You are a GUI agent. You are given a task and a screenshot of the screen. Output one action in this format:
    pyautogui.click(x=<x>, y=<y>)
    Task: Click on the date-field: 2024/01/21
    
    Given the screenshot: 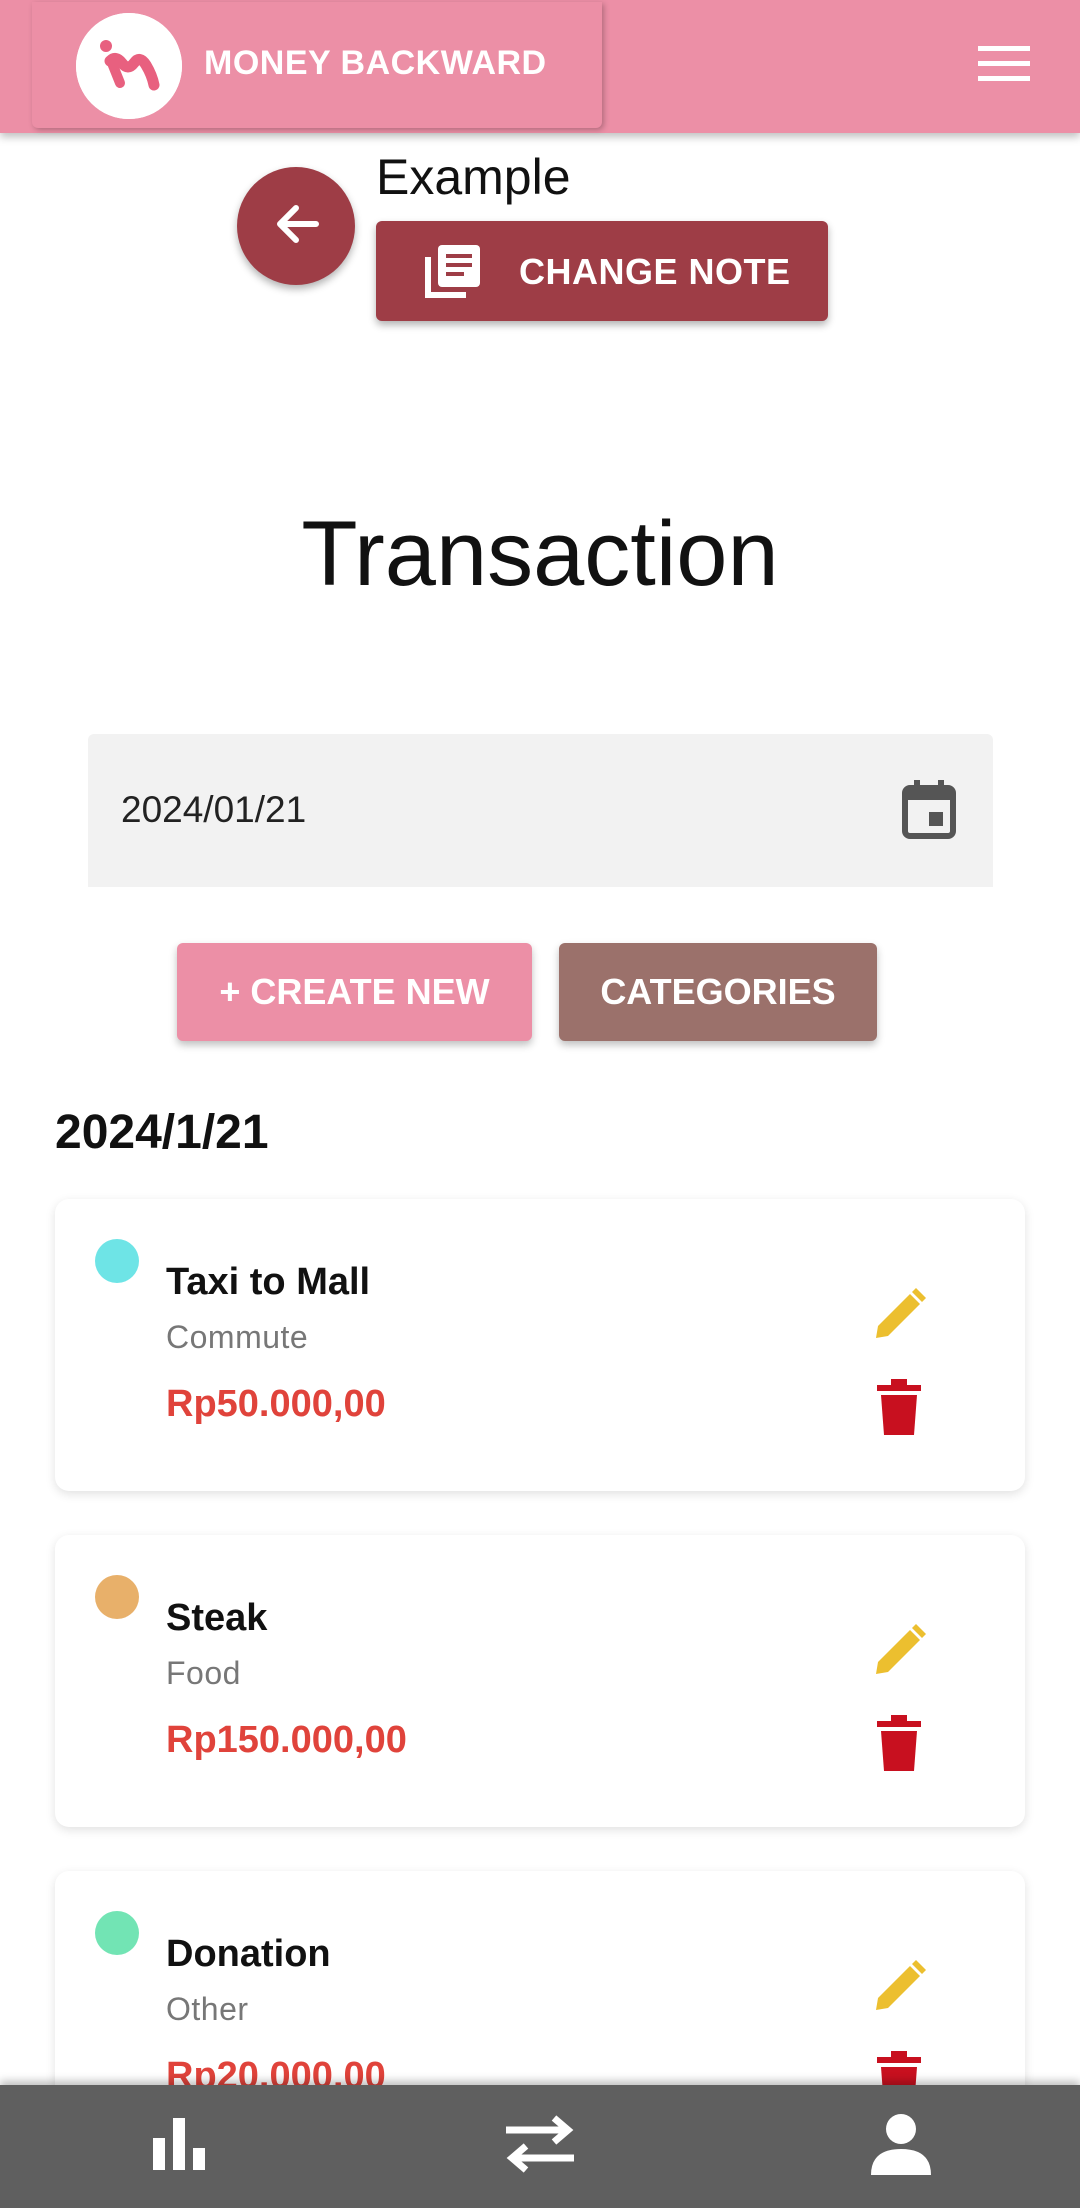 What is the action you would take?
    pyautogui.click(x=540, y=810)
    